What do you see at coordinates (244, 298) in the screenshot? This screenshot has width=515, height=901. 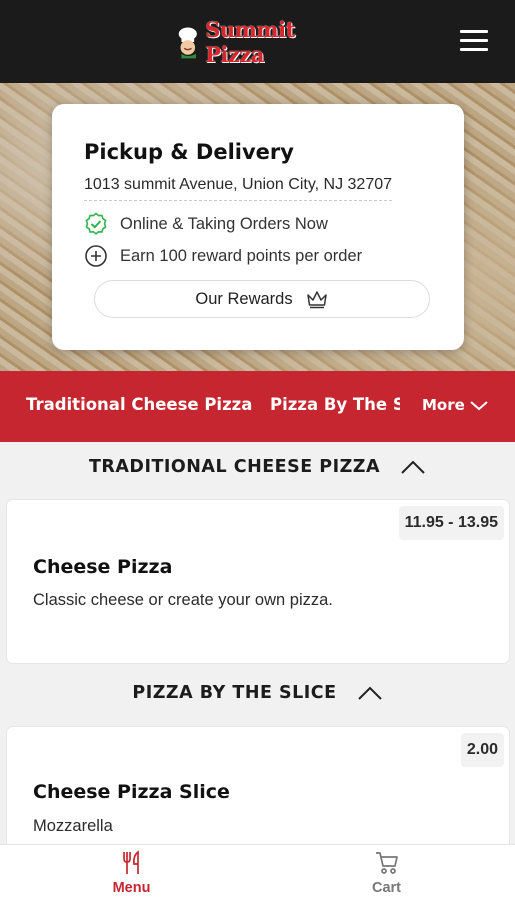 I see `rewards-button-label: Our Rewards` at bounding box center [244, 298].